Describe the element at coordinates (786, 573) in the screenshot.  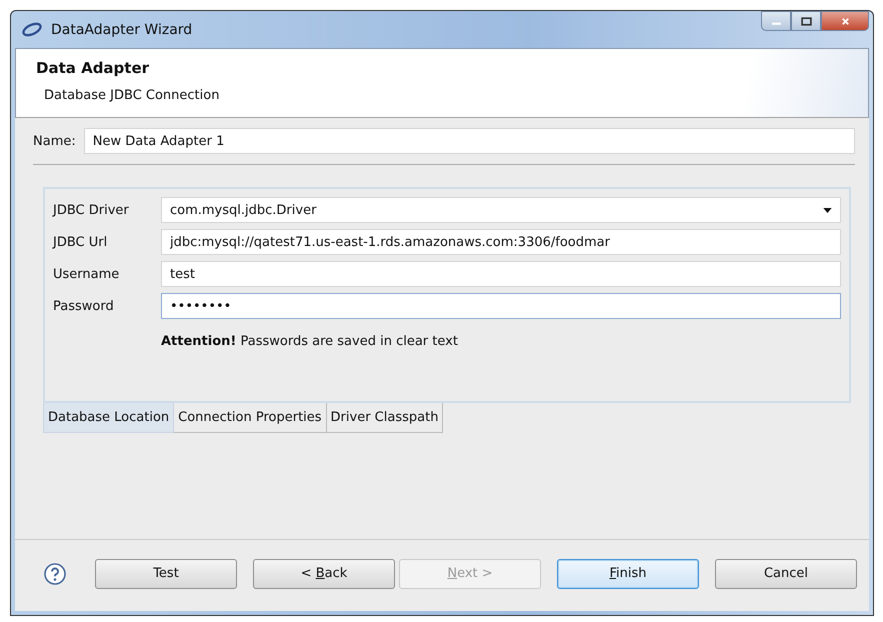
I see `dialog-button: Cancel` at that location.